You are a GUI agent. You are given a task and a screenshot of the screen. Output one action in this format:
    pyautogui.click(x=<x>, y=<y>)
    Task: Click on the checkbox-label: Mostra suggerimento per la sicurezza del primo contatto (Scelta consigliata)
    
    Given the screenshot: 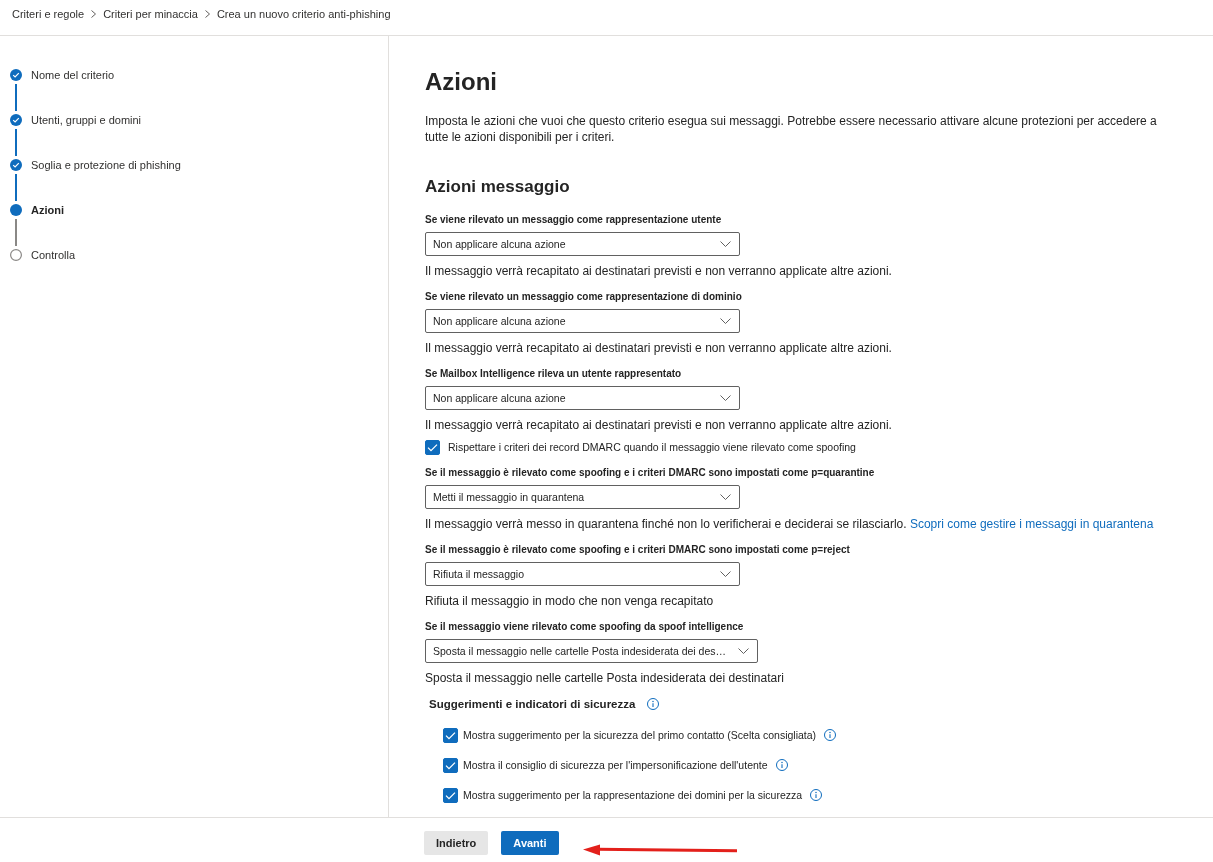 What is the action you would take?
    pyautogui.click(x=640, y=735)
    